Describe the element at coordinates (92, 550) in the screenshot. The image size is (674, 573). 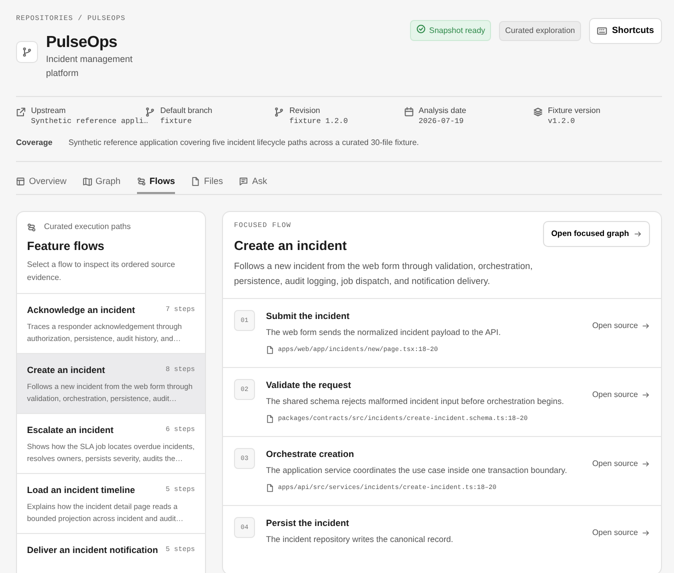
I see `flow-title: Deliver an incident notification` at that location.